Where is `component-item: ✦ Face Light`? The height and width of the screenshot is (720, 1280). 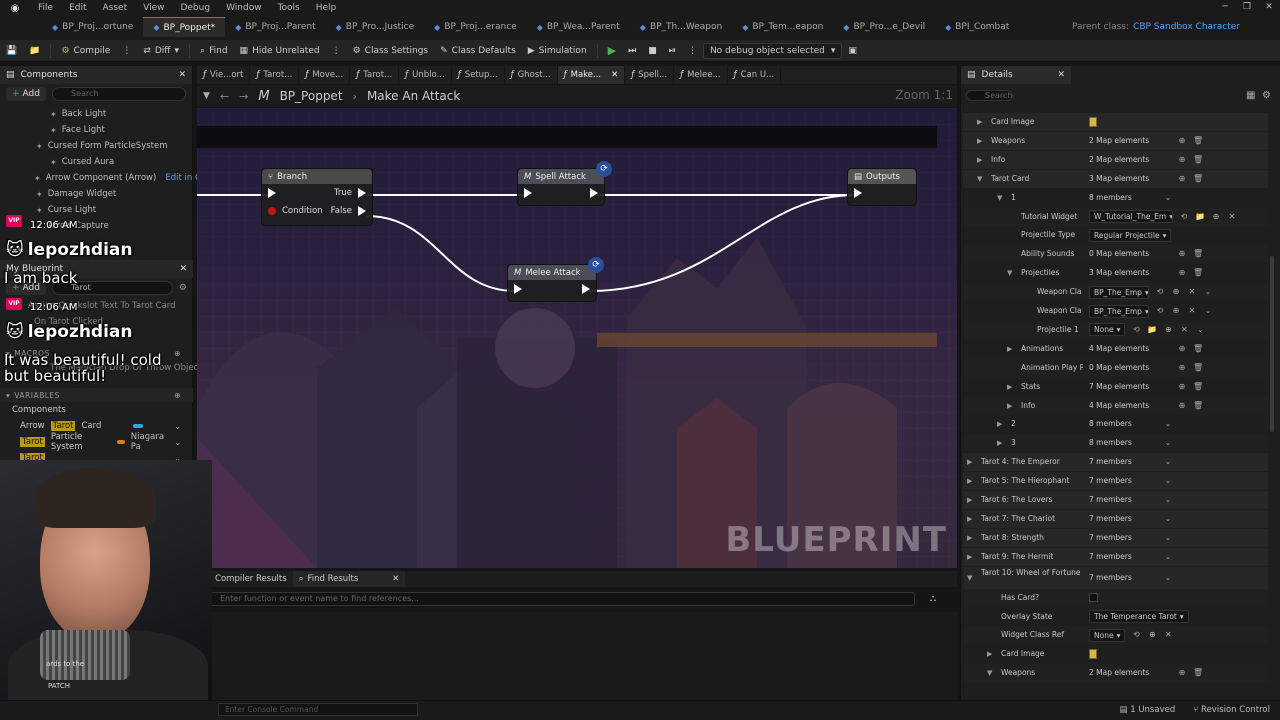 component-item: ✦ Face Light is located at coordinates (96, 130).